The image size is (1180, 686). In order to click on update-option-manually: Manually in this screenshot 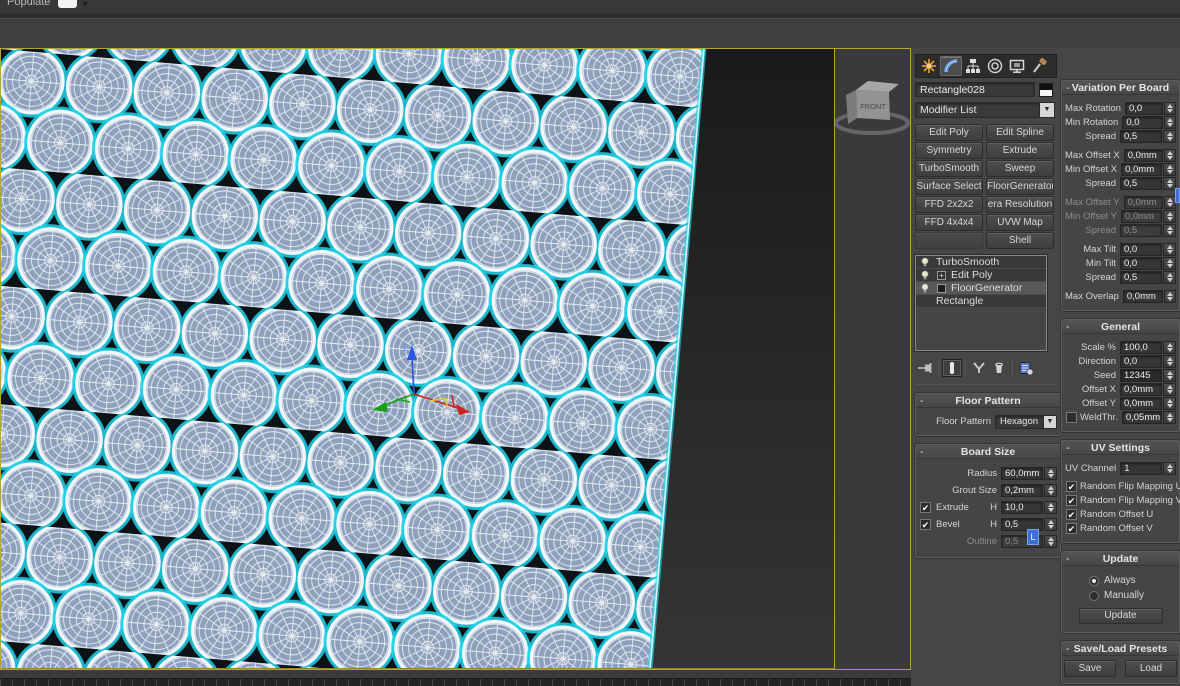, I will do `click(1132, 595)`.